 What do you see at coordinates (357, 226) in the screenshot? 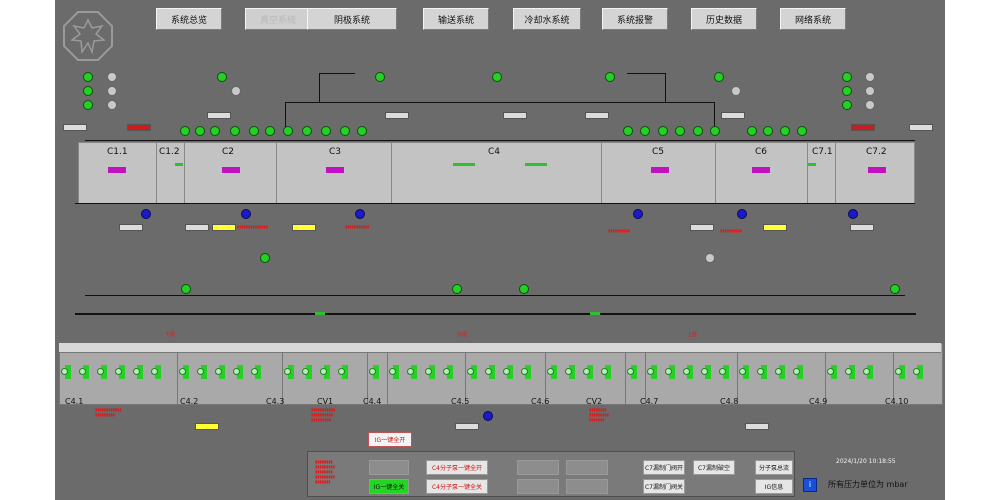
I see `alarm-text: ▮▮▮▮▮▮▮▮▮▮▮` at bounding box center [357, 226].